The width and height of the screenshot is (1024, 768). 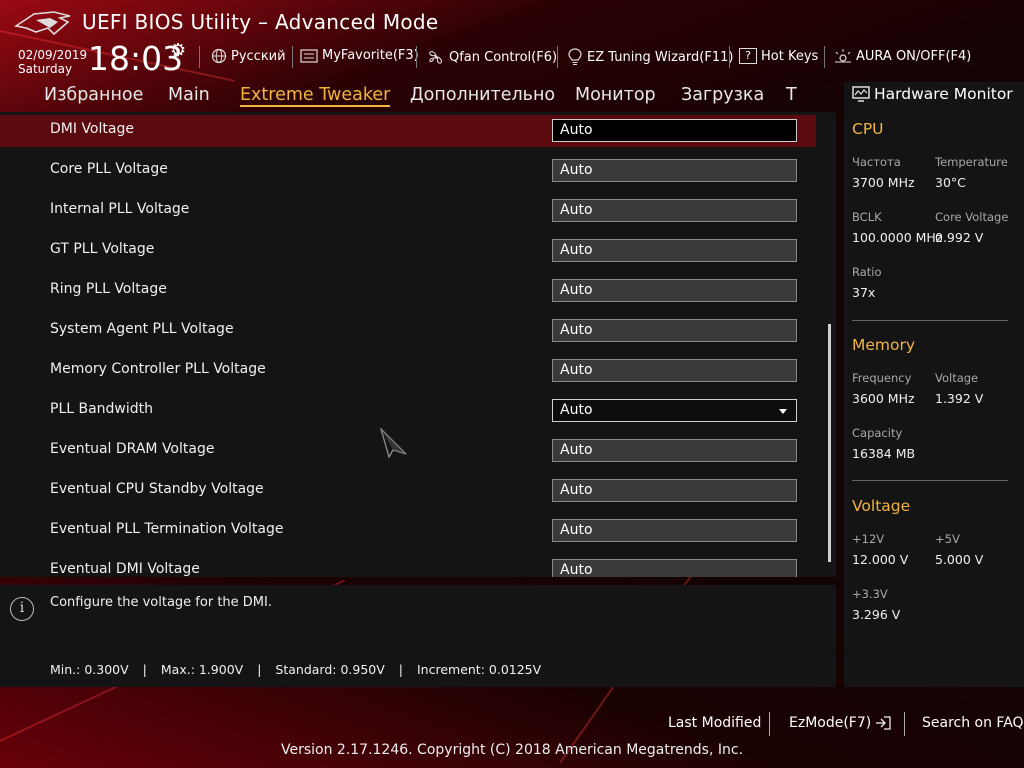 I want to click on spec-increment: Increment: 0.0125V, so click(x=479, y=669).